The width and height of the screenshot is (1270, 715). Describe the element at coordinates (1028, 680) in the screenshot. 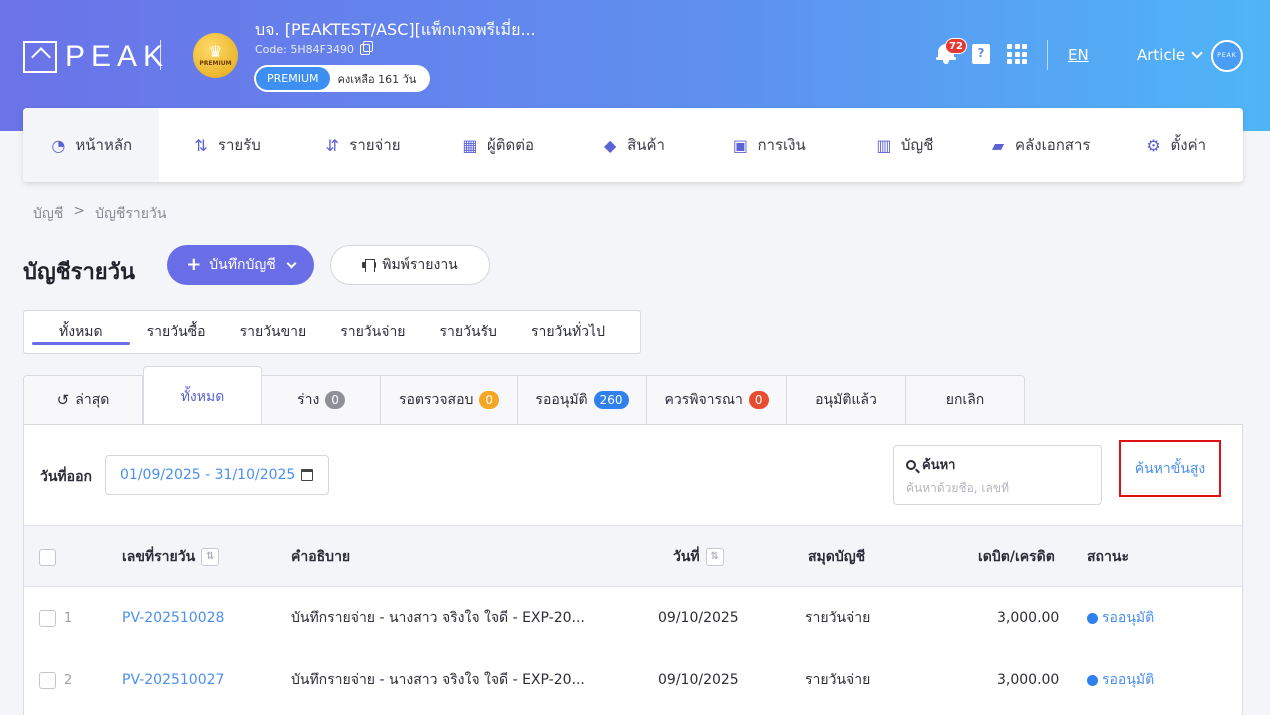

I see `row-amount: 3,000.00` at that location.